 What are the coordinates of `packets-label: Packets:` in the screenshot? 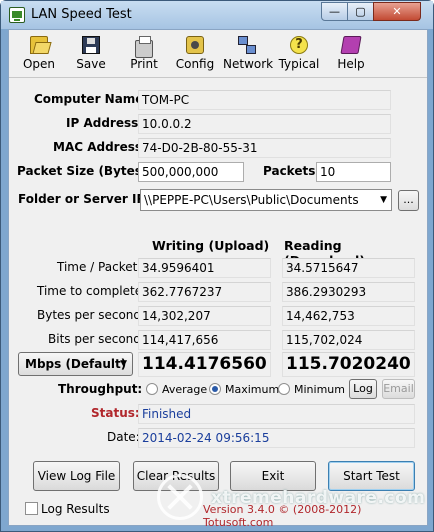 It's located at (292, 171).